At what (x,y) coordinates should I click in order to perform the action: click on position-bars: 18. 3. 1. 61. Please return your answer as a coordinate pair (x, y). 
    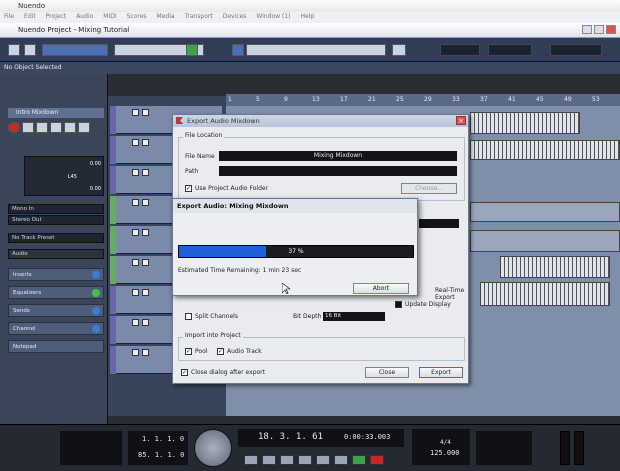
    Looking at the image, I should click on (290, 437).